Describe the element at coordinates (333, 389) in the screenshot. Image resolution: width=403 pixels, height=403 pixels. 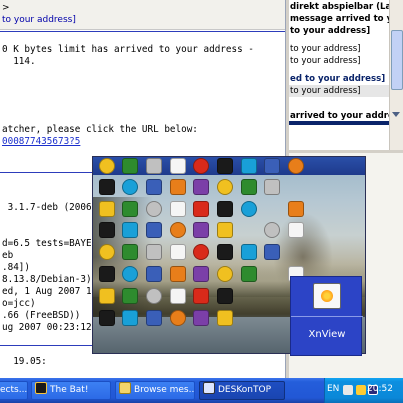
I see `language-indicator: EN` at that location.